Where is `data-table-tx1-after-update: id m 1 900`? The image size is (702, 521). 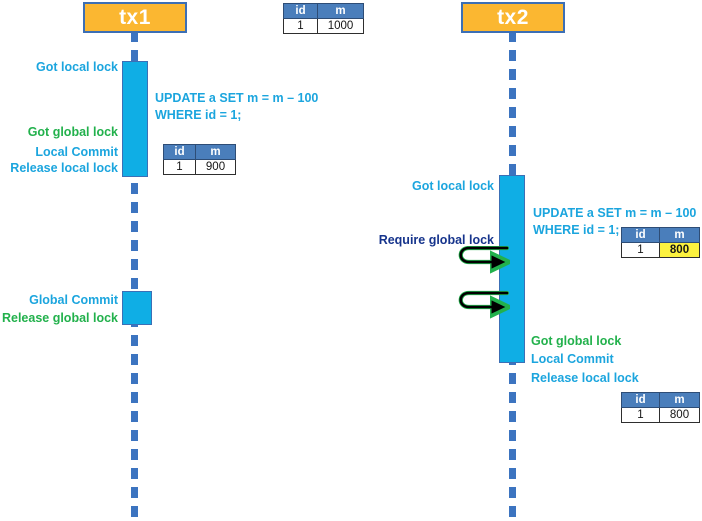
data-table-tx1-after-update: id m 1 900 is located at coordinates (199, 159).